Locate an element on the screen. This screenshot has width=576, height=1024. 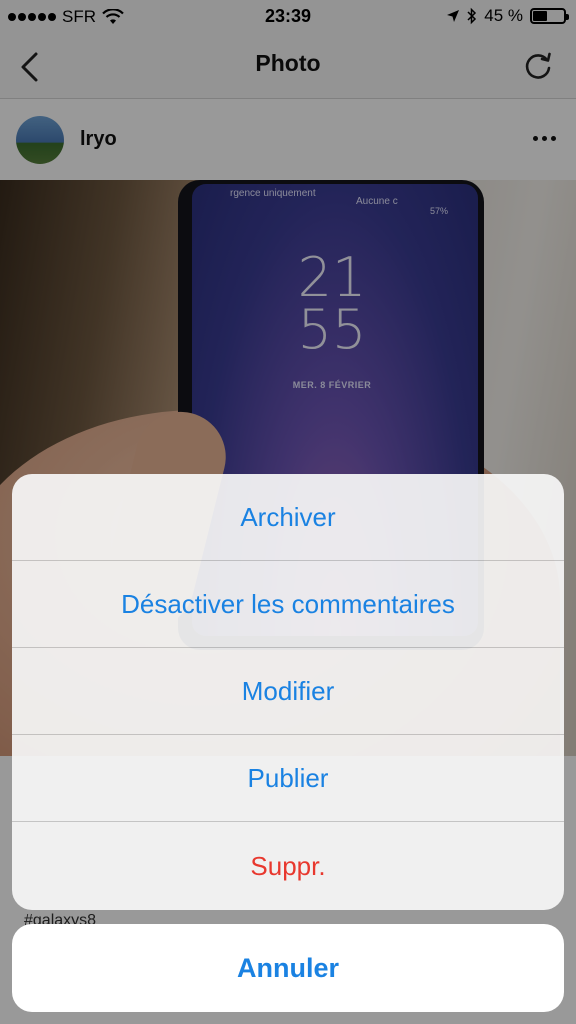
disable-comments-button: Désactiver les commentaires is located at coordinates (288, 604).